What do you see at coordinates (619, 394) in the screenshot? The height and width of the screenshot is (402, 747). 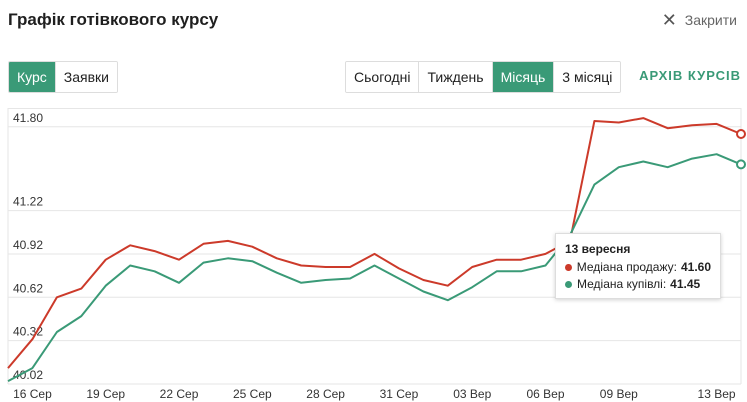 I see `x-tick-label: 09 Вер` at bounding box center [619, 394].